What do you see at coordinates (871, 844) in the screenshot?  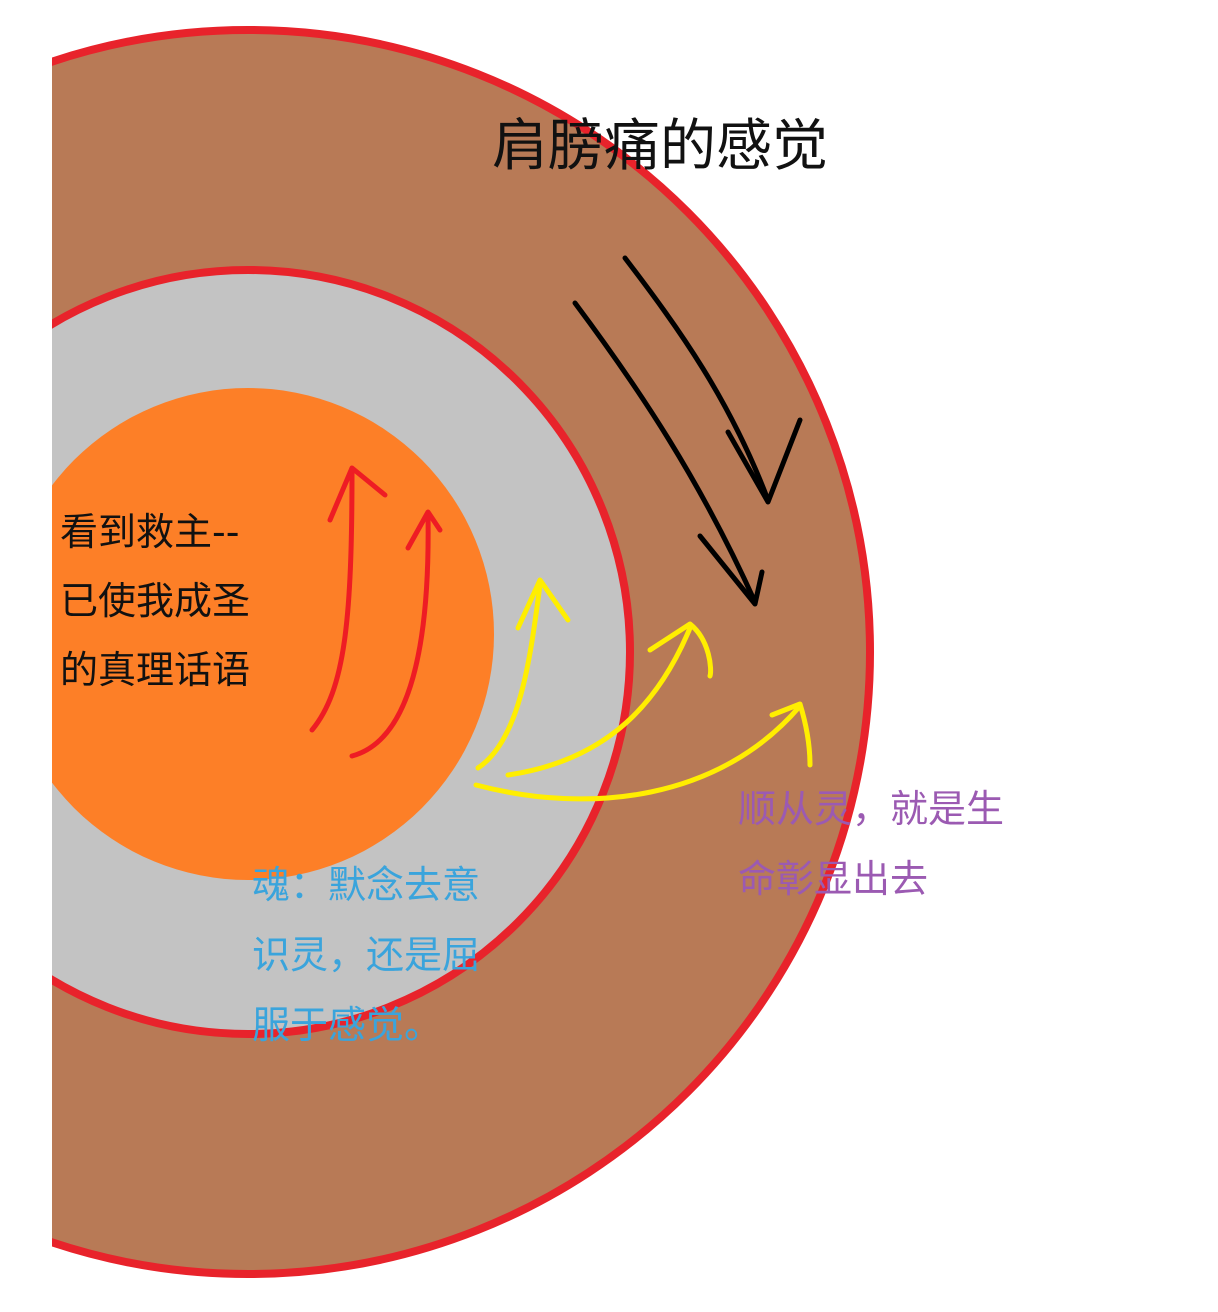 I see `spirit-label: 顺从灵，就是生 命彰显出去` at bounding box center [871, 844].